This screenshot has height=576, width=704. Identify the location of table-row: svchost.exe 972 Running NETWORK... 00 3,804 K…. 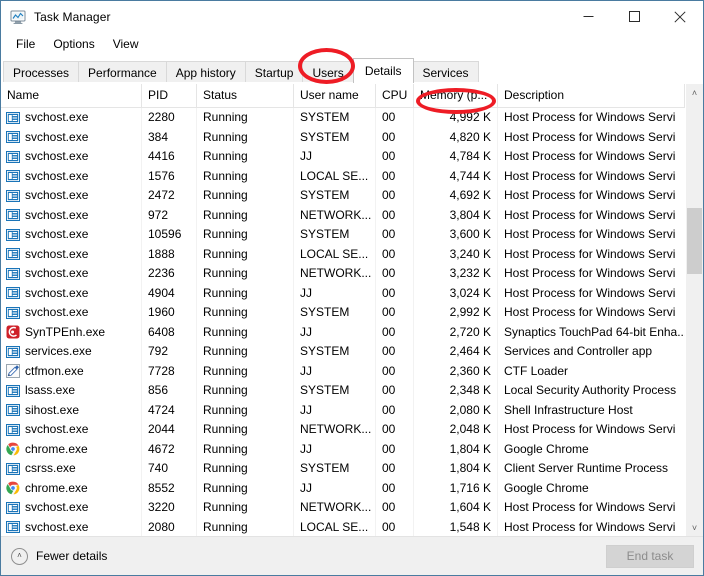
(343, 215).